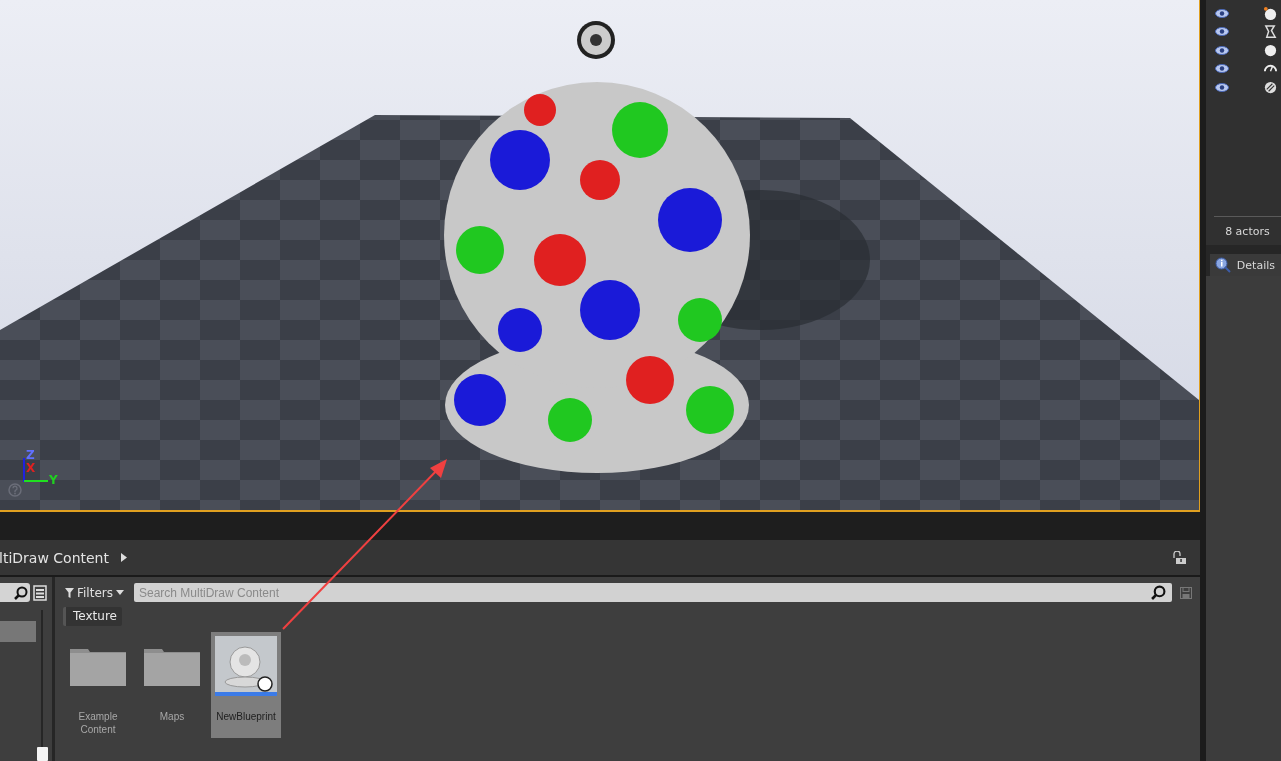 Image resolution: width=1281 pixels, height=761 pixels. I want to click on asset-tile: Maps, so click(172, 685).